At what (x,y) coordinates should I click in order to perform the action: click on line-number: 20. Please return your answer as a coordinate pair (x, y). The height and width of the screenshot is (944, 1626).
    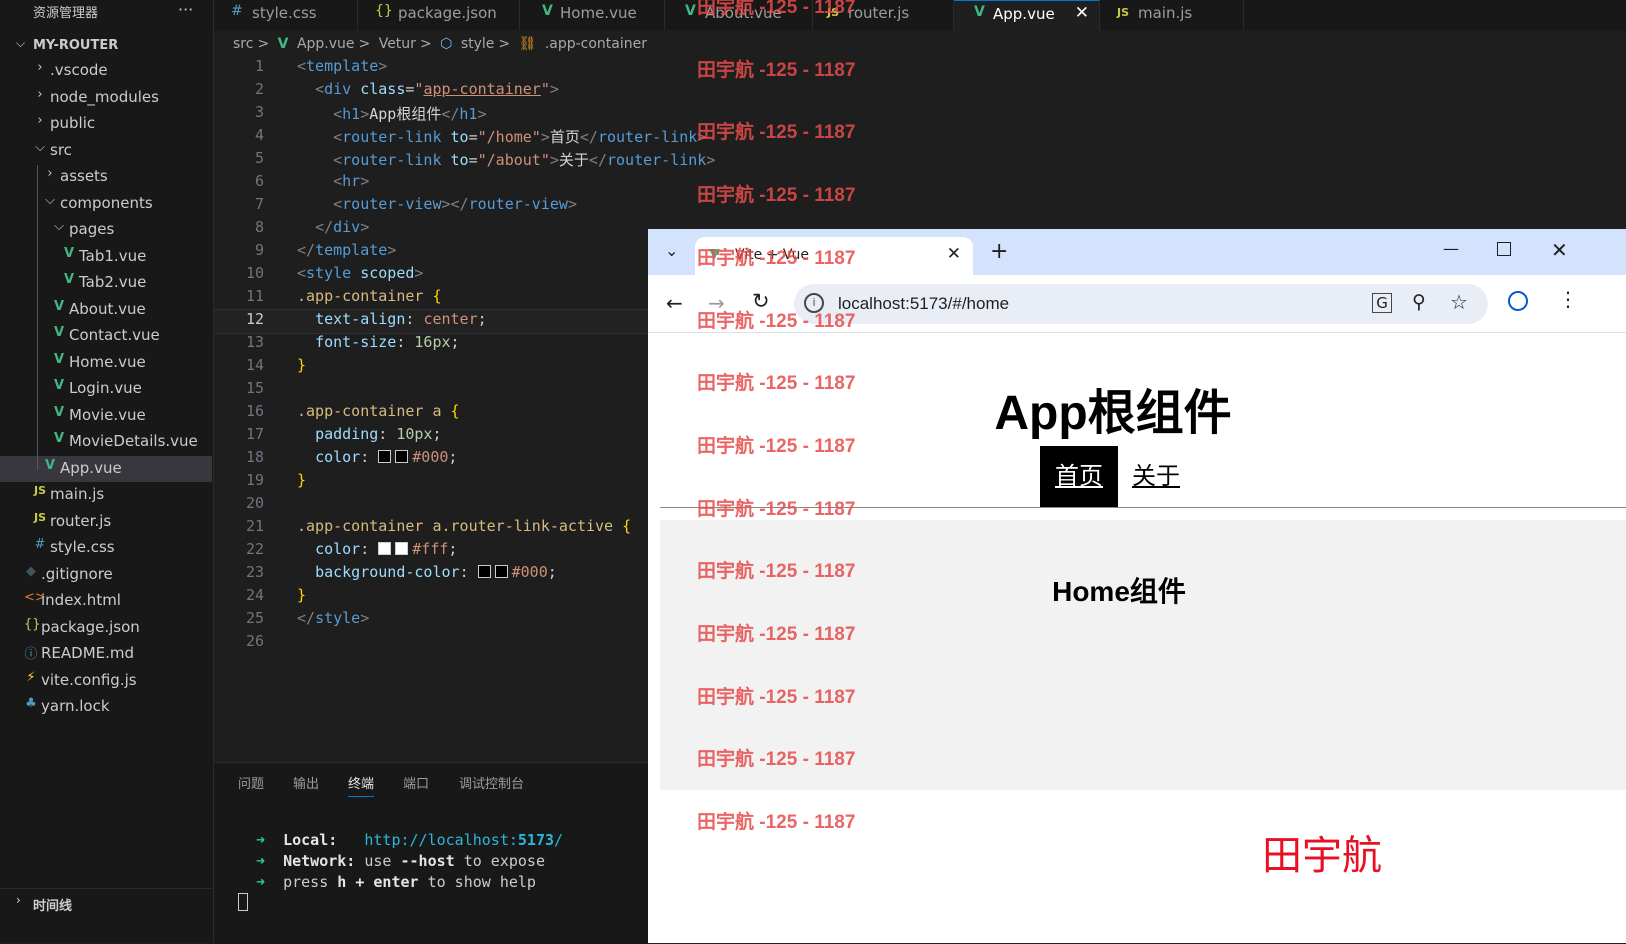
    Looking at the image, I should click on (254, 503).